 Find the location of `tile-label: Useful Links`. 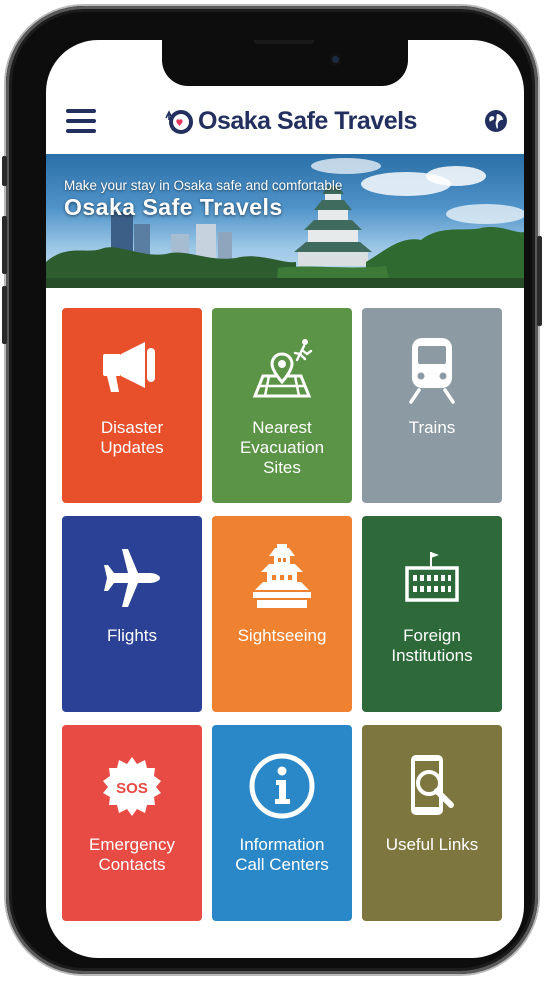

tile-label: Useful Links is located at coordinates (432, 844).